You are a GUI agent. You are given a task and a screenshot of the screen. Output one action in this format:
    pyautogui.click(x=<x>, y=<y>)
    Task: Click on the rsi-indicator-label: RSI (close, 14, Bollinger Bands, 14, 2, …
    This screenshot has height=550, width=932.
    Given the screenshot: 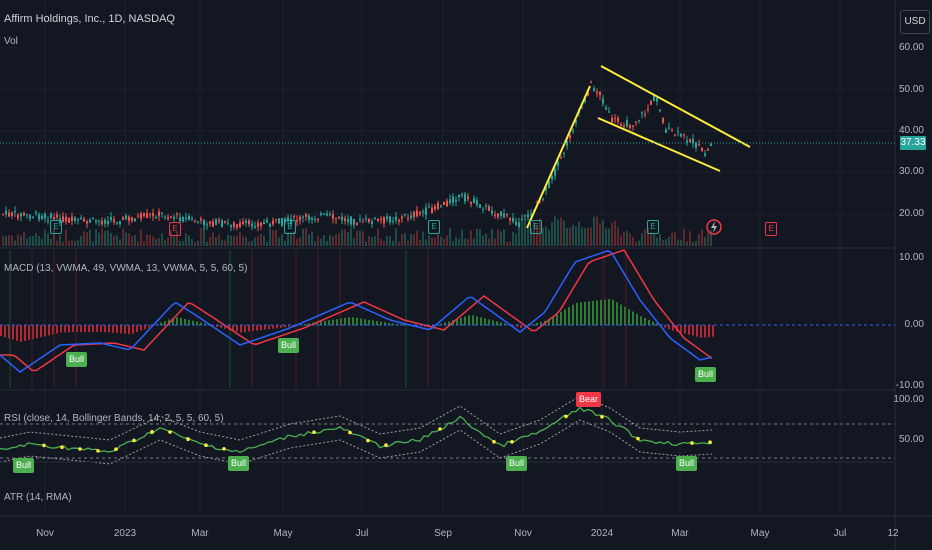 What is the action you would take?
    pyautogui.click(x=114, y=418)
    